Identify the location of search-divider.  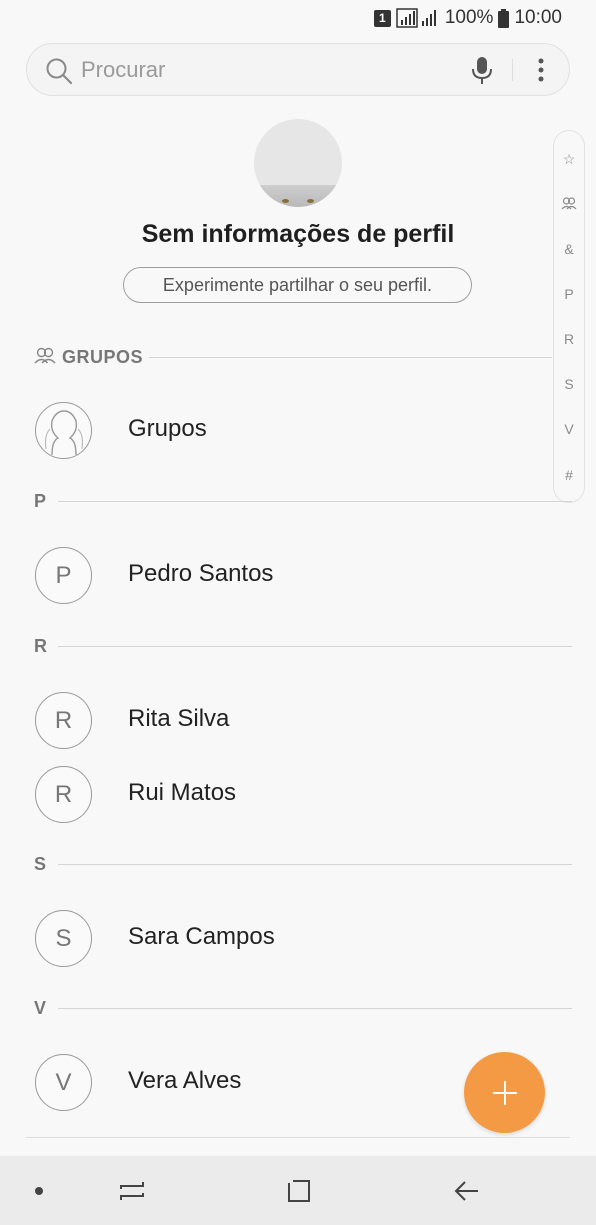
(512, 70).